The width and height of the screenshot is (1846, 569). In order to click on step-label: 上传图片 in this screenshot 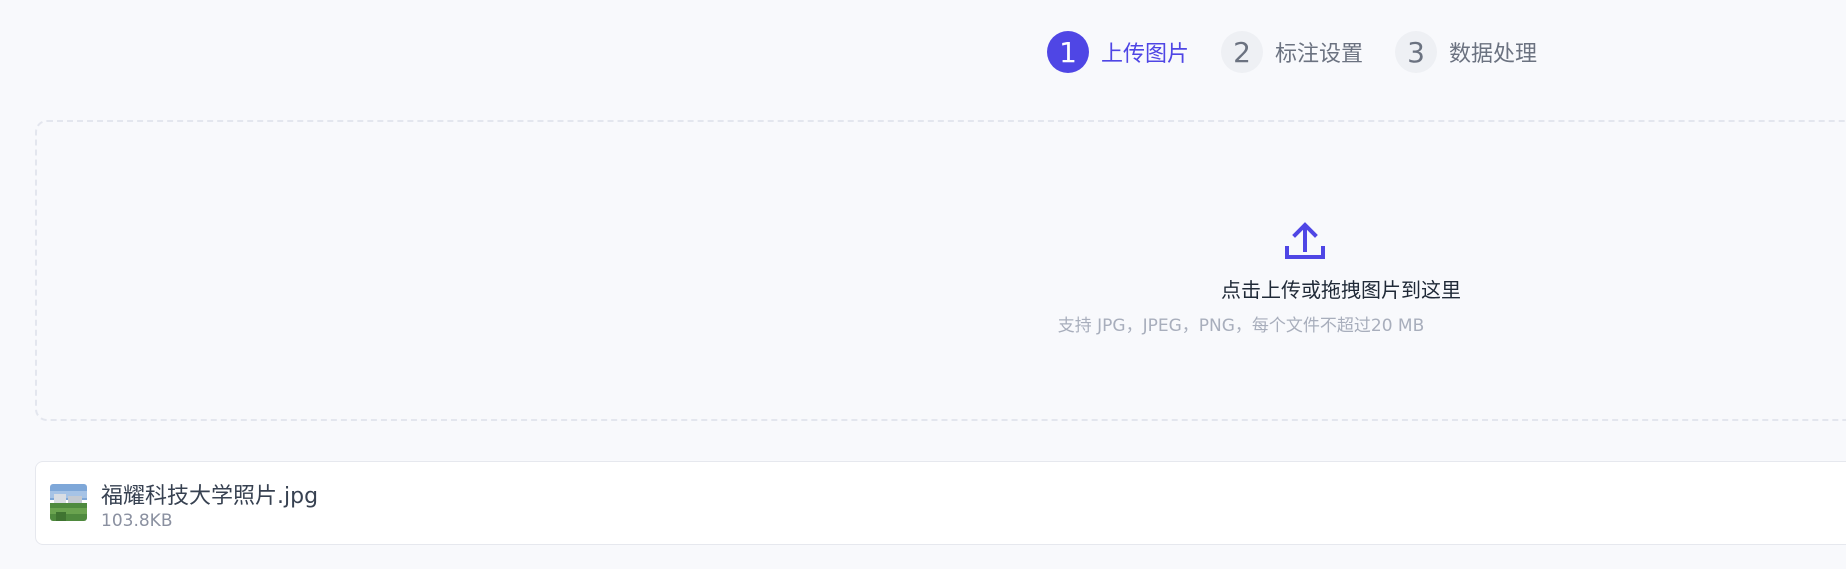, I will do `click(1145, 54)`.